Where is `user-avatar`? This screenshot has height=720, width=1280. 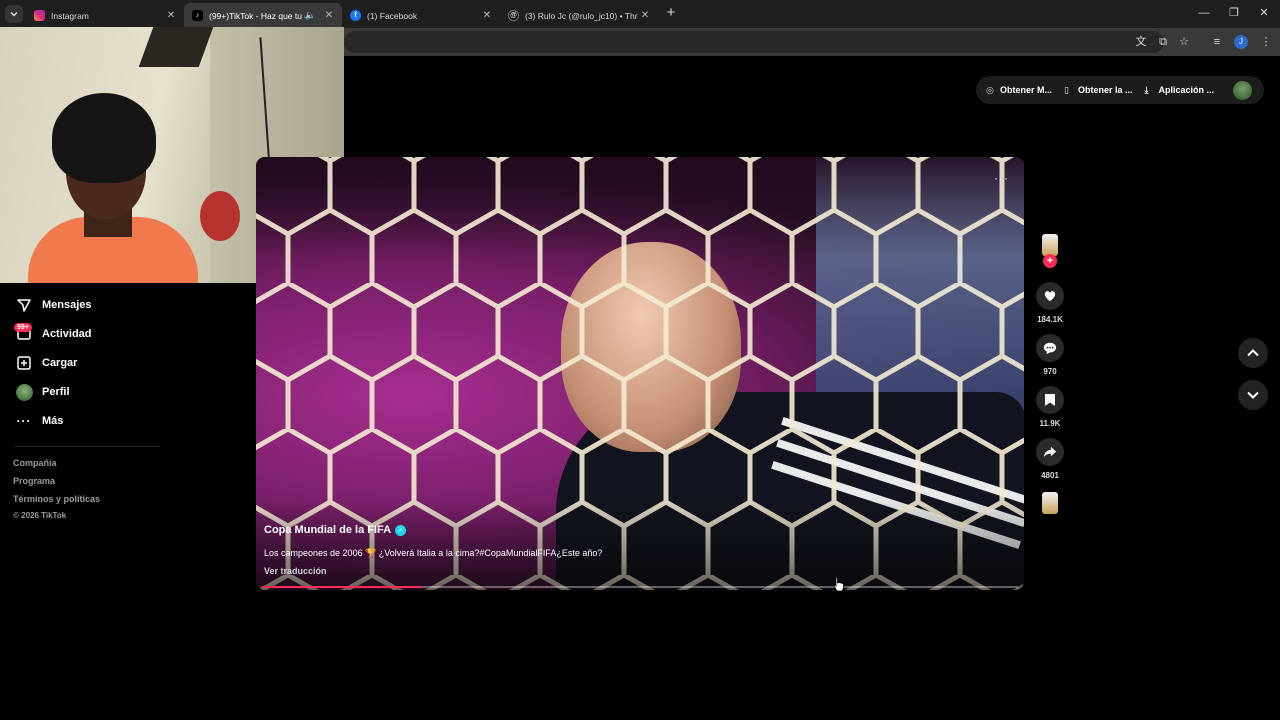 user-avatar is located at coordinates (1242, 90).